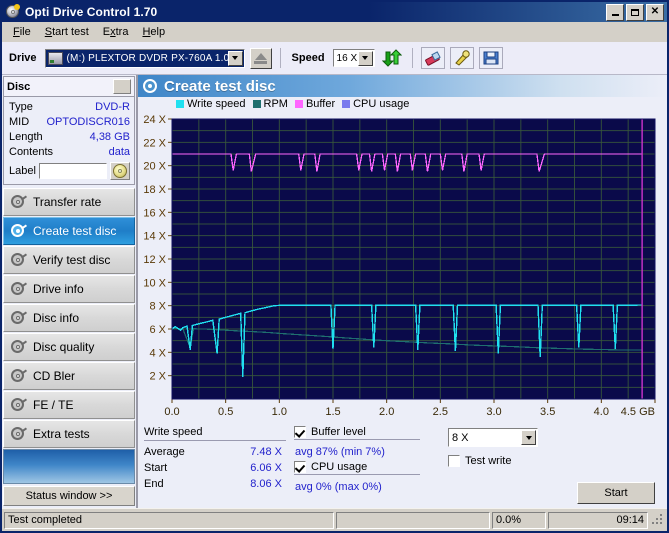 The height and width of the screenshot is (533, 669). I want to click on buffer-stat: avg 87% (min 7%), so click(340, 452).